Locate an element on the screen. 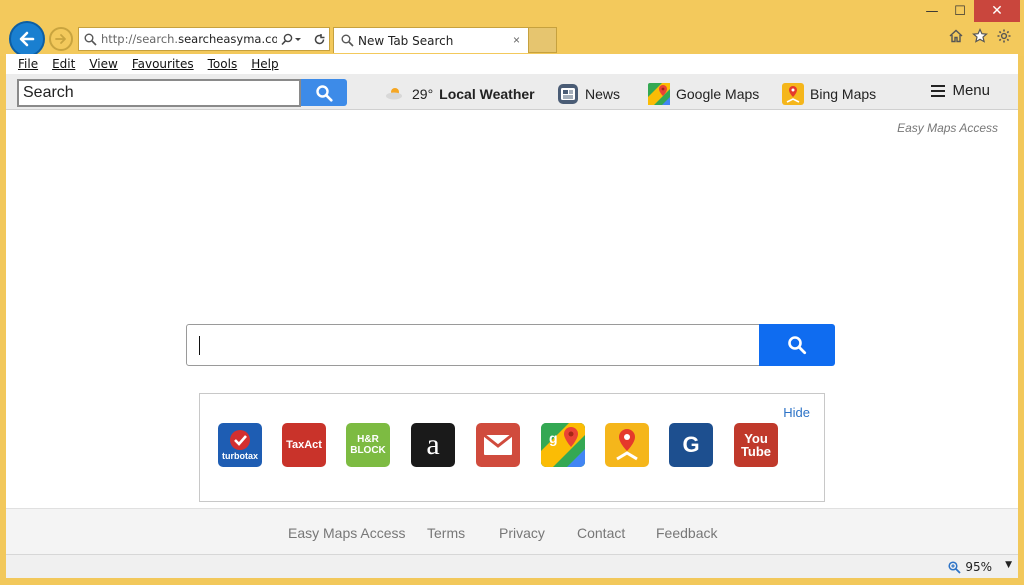 This screenshot has height=585, width=1024. google-maps-icon is located at coordinates (659, 94).